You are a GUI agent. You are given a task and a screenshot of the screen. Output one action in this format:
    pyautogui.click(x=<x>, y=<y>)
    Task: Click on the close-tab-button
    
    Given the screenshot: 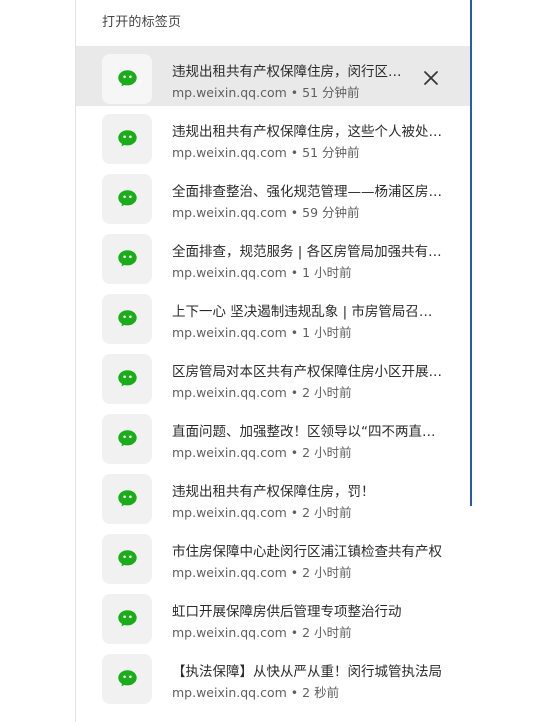 What is the action you would take?
    pyautogui.click(x=431, y=78)
    